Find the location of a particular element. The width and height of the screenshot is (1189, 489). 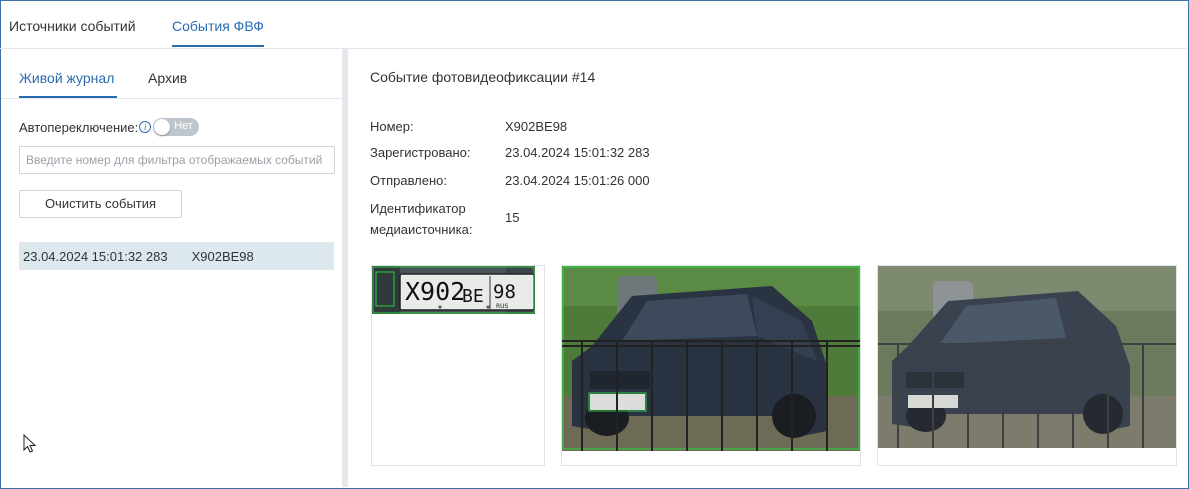

auto-switch-label: Автопереключение: is located at coordinates (79, 127).